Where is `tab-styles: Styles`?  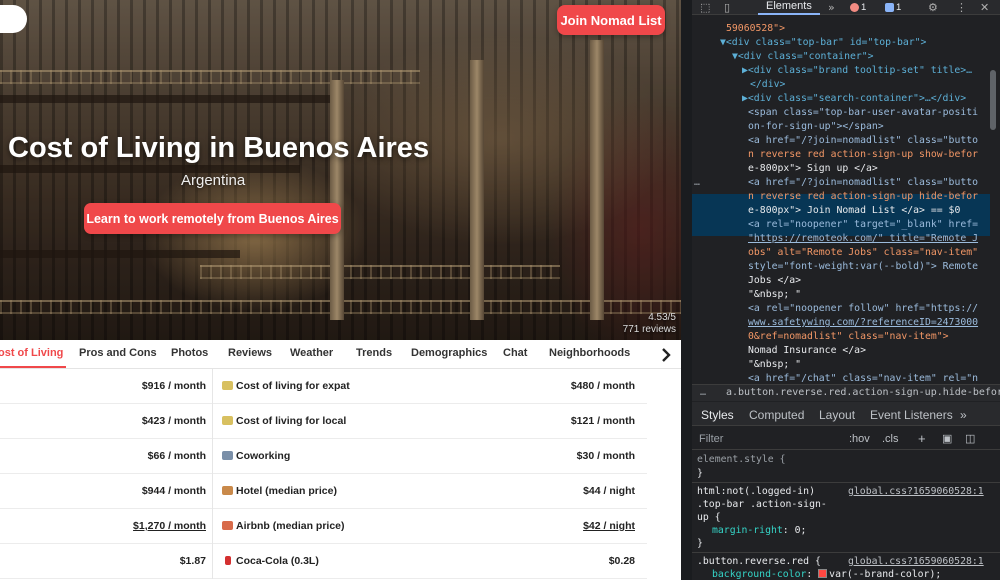 tab-styles: Styles is located at coordinates (717, 415).